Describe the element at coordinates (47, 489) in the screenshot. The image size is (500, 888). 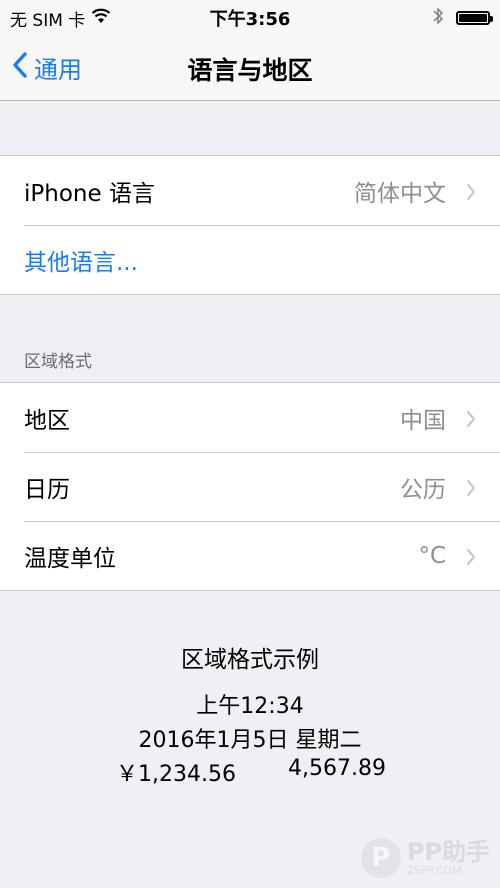
I see `calendar-label: 日历` at that location.